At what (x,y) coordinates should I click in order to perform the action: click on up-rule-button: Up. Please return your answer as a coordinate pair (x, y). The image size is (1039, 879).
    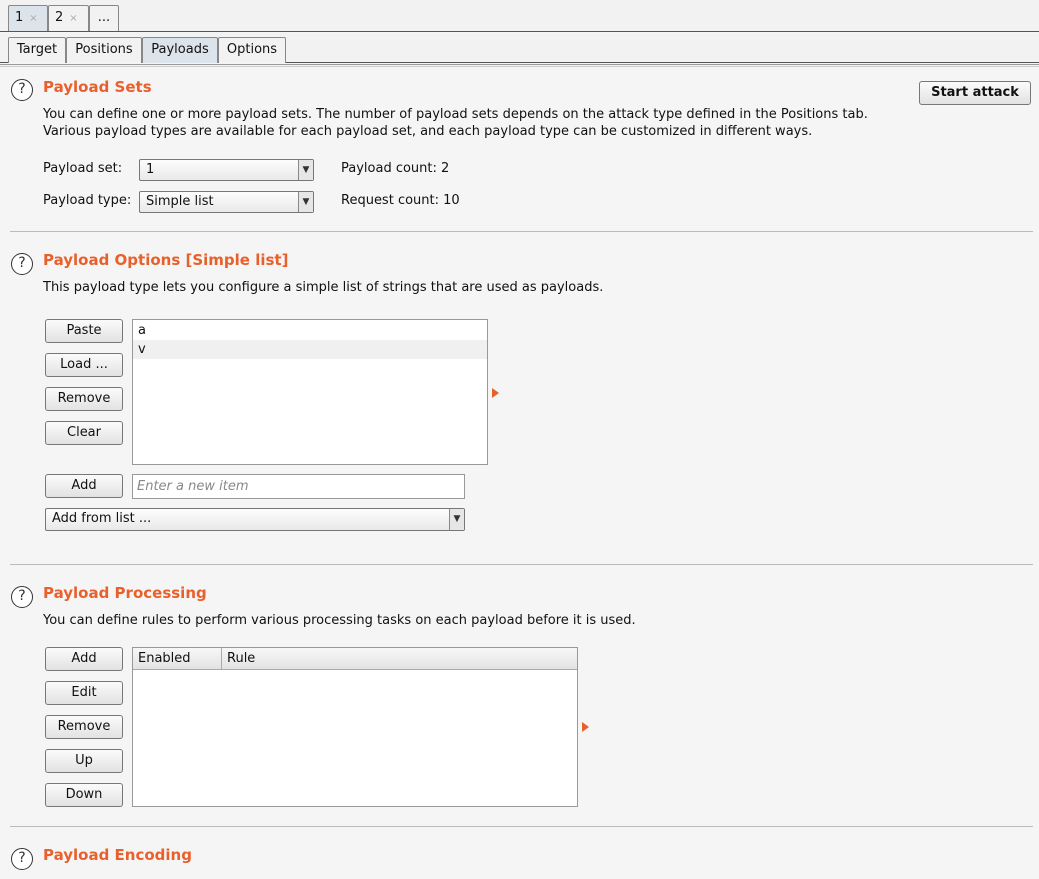
    Looking at the image, I should click on (84, 761).